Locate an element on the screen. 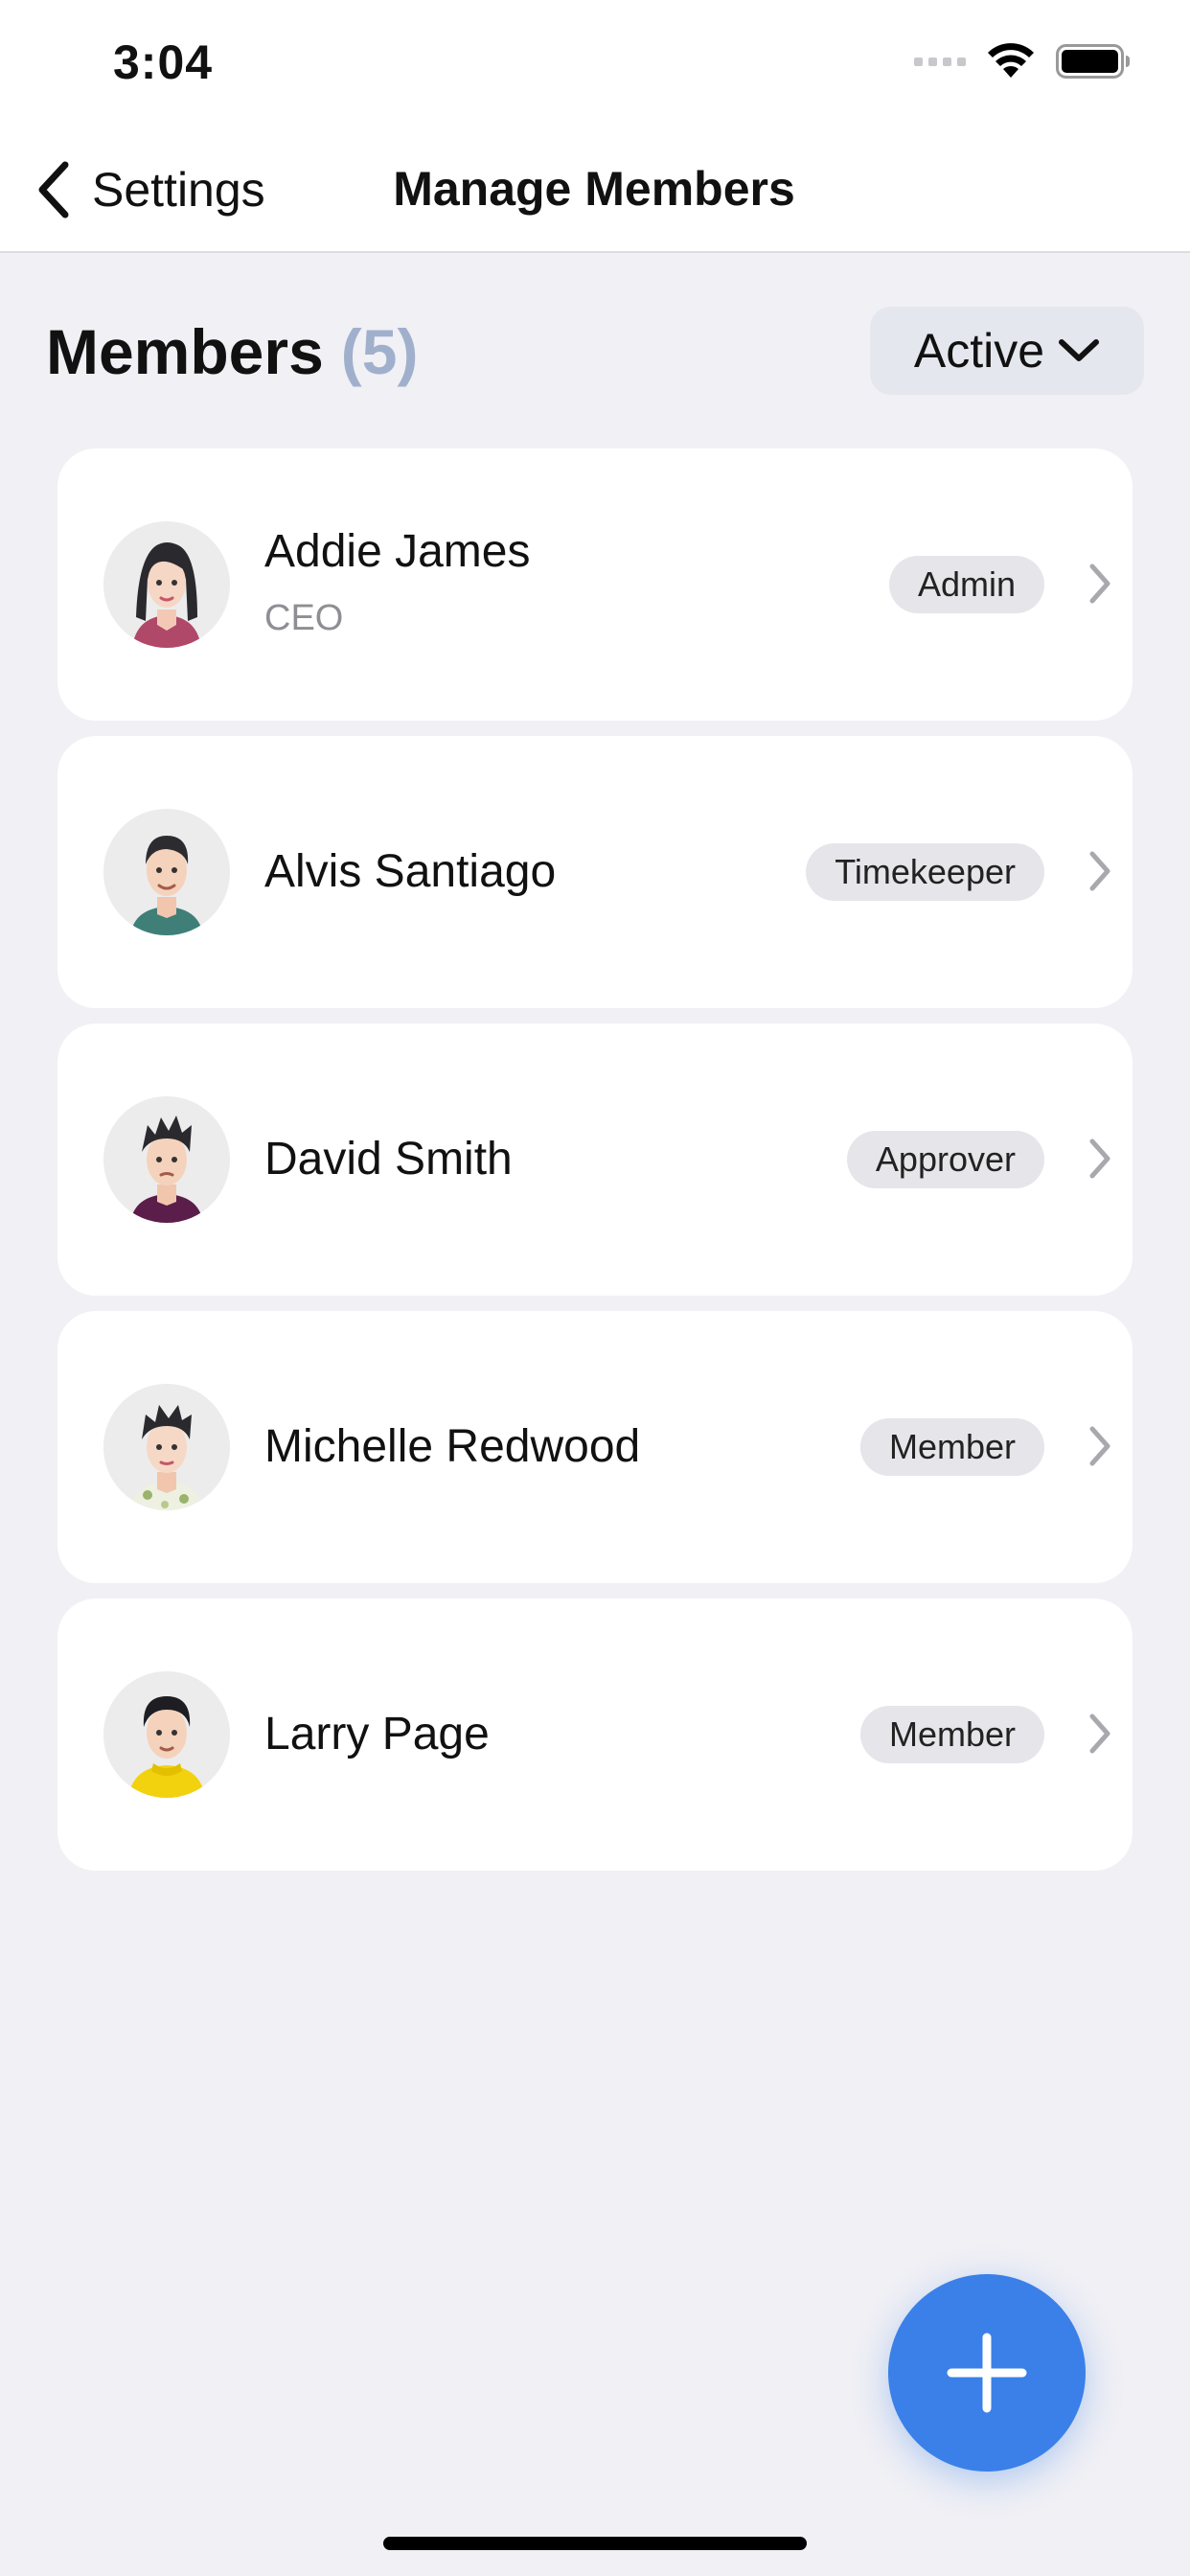 Image resolution: width=1190 pixels, height=2576 pixels. plus-icon is located at coordinates (987, 2373).